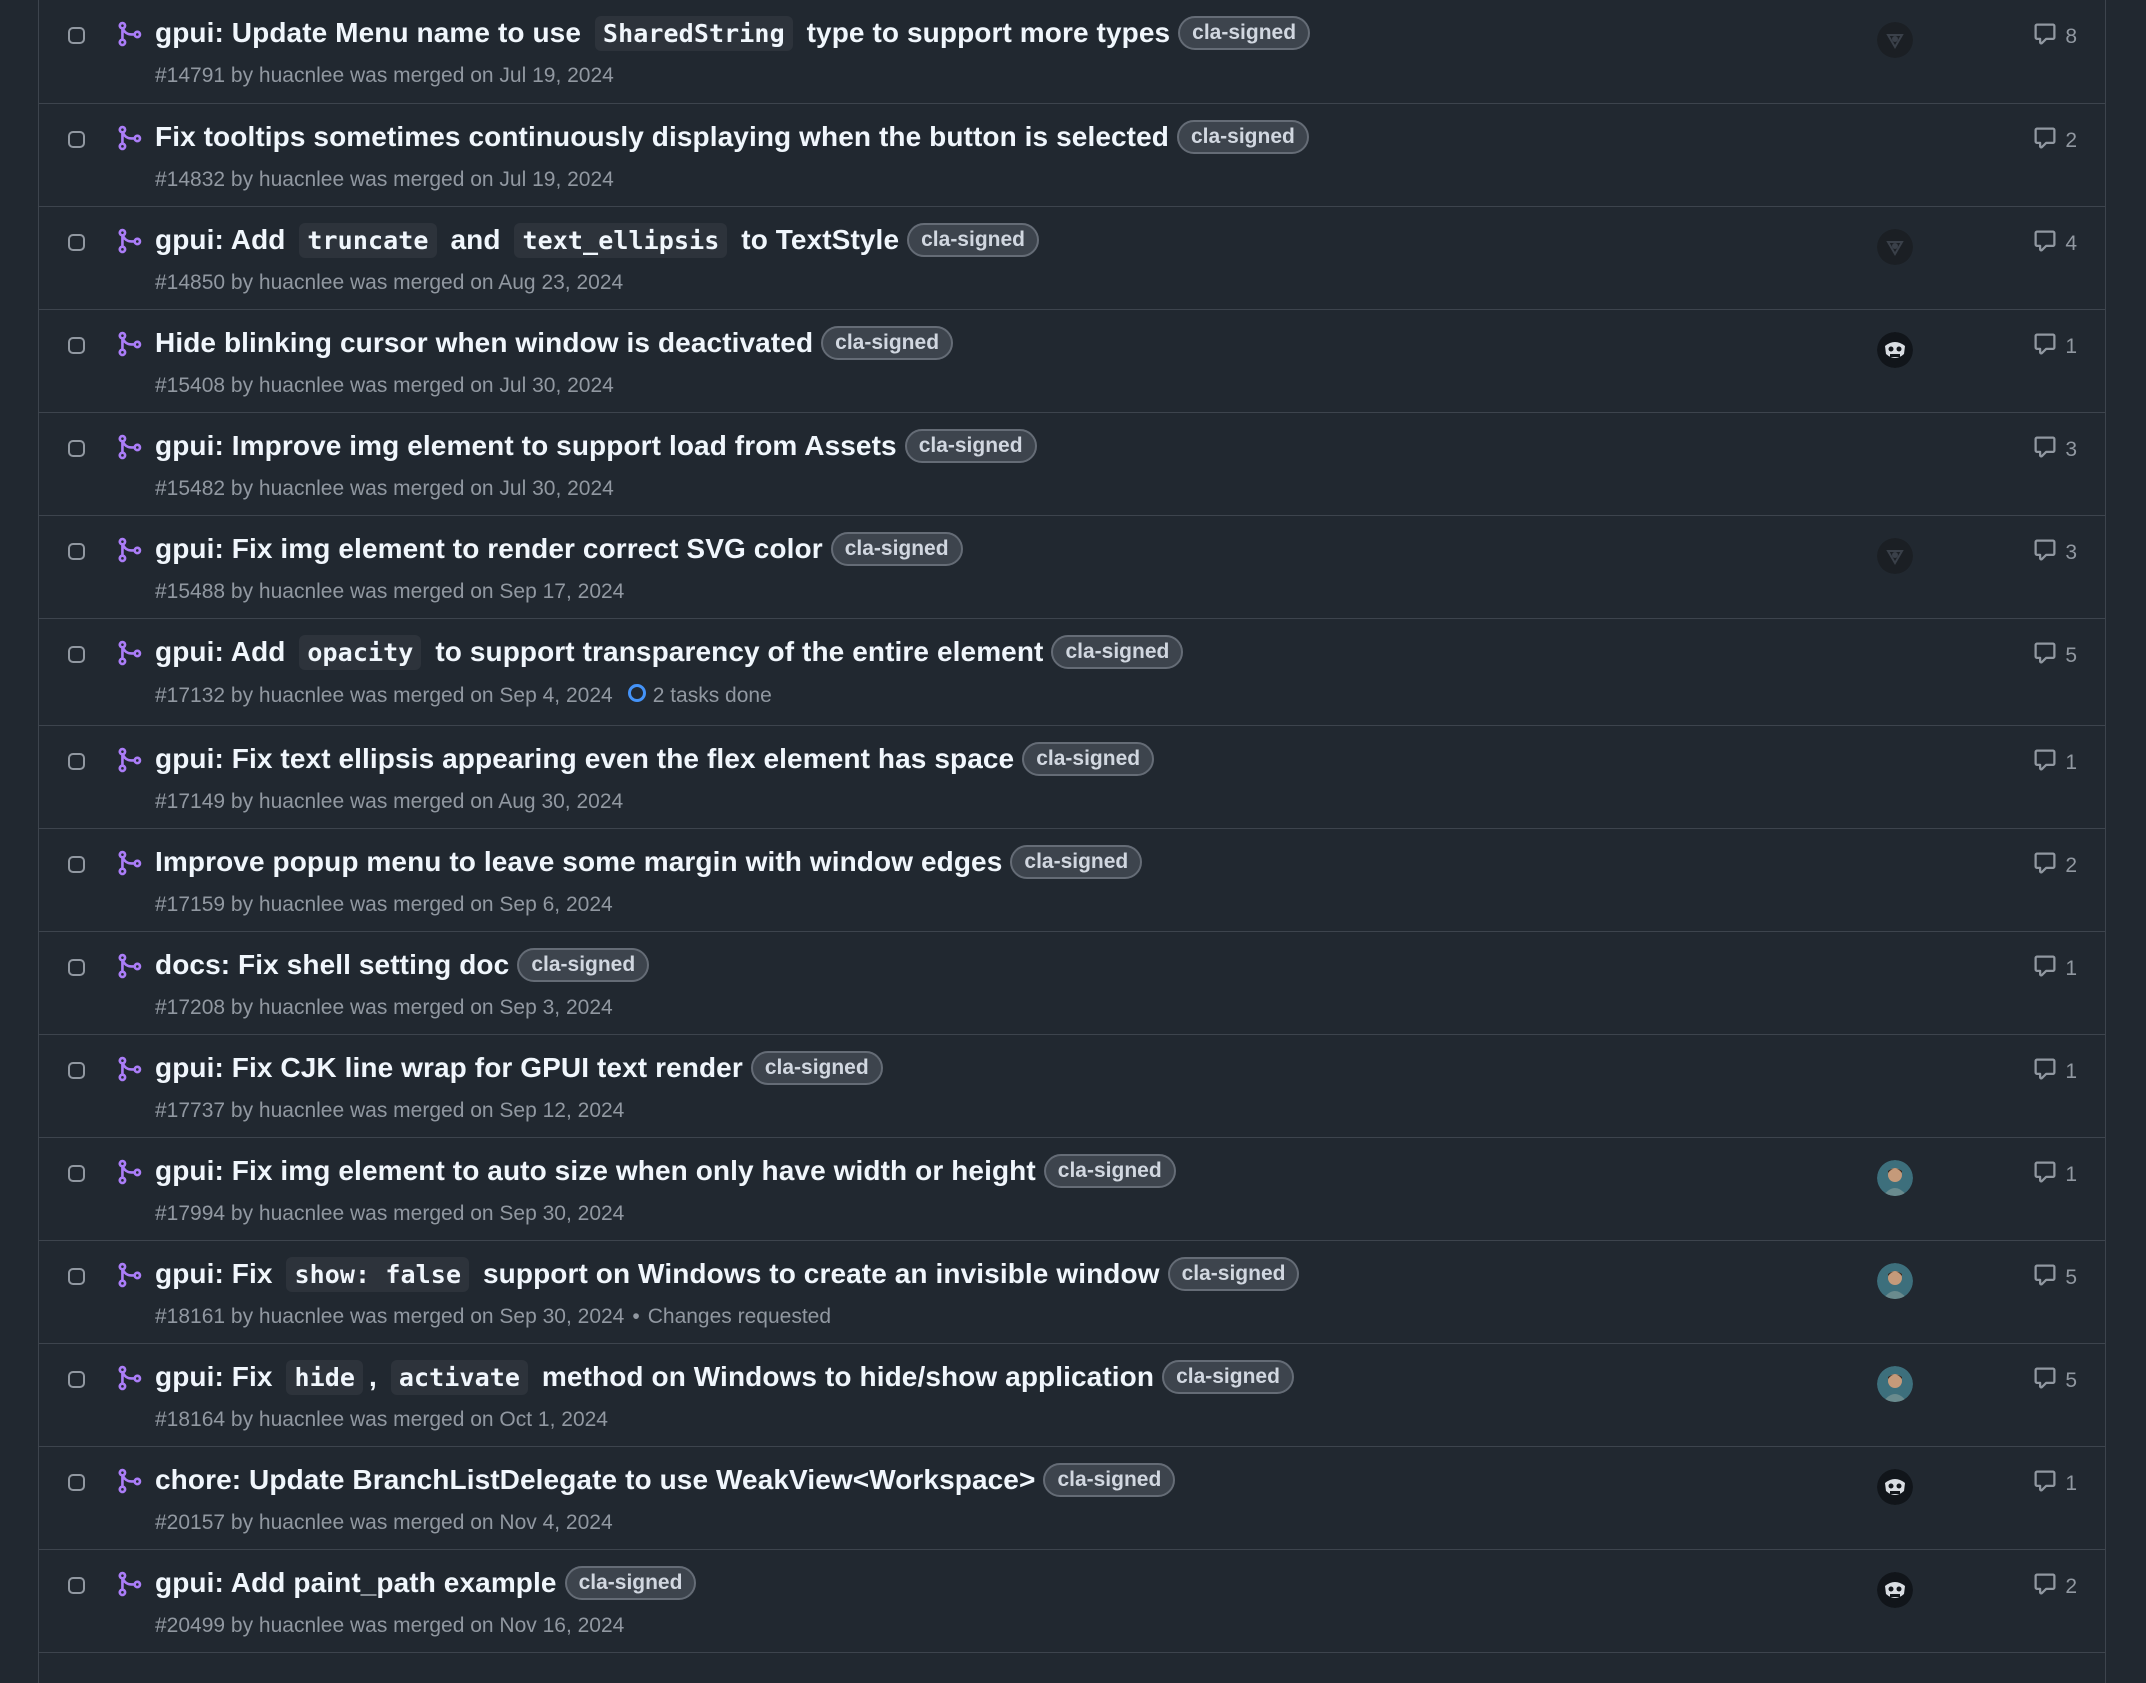 This screenshot has height=1683, width=2146. I want to click on comments-link: 8, so click(2055, 37).